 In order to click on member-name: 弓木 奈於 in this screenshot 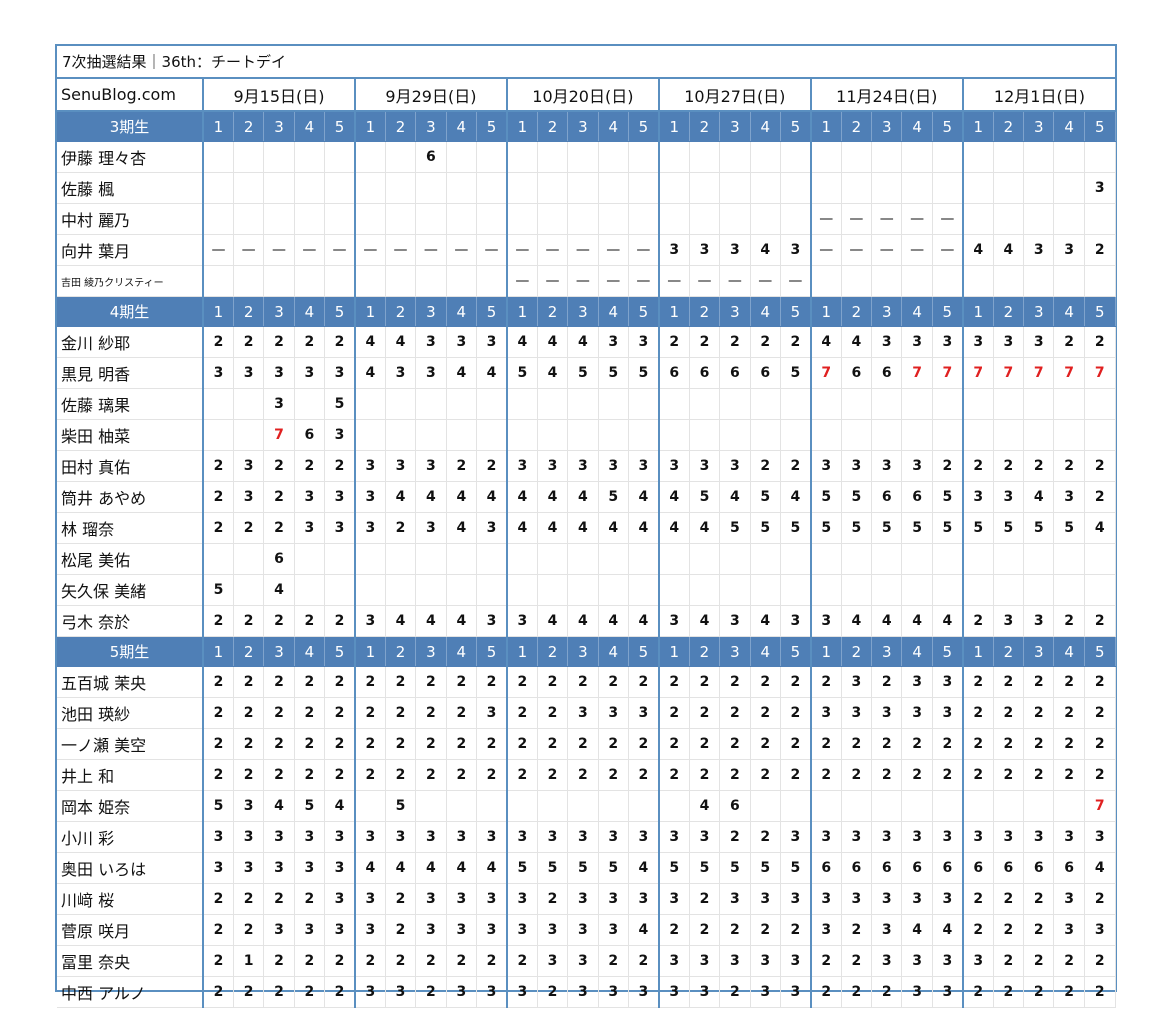, I will do `click(130, 621)`.